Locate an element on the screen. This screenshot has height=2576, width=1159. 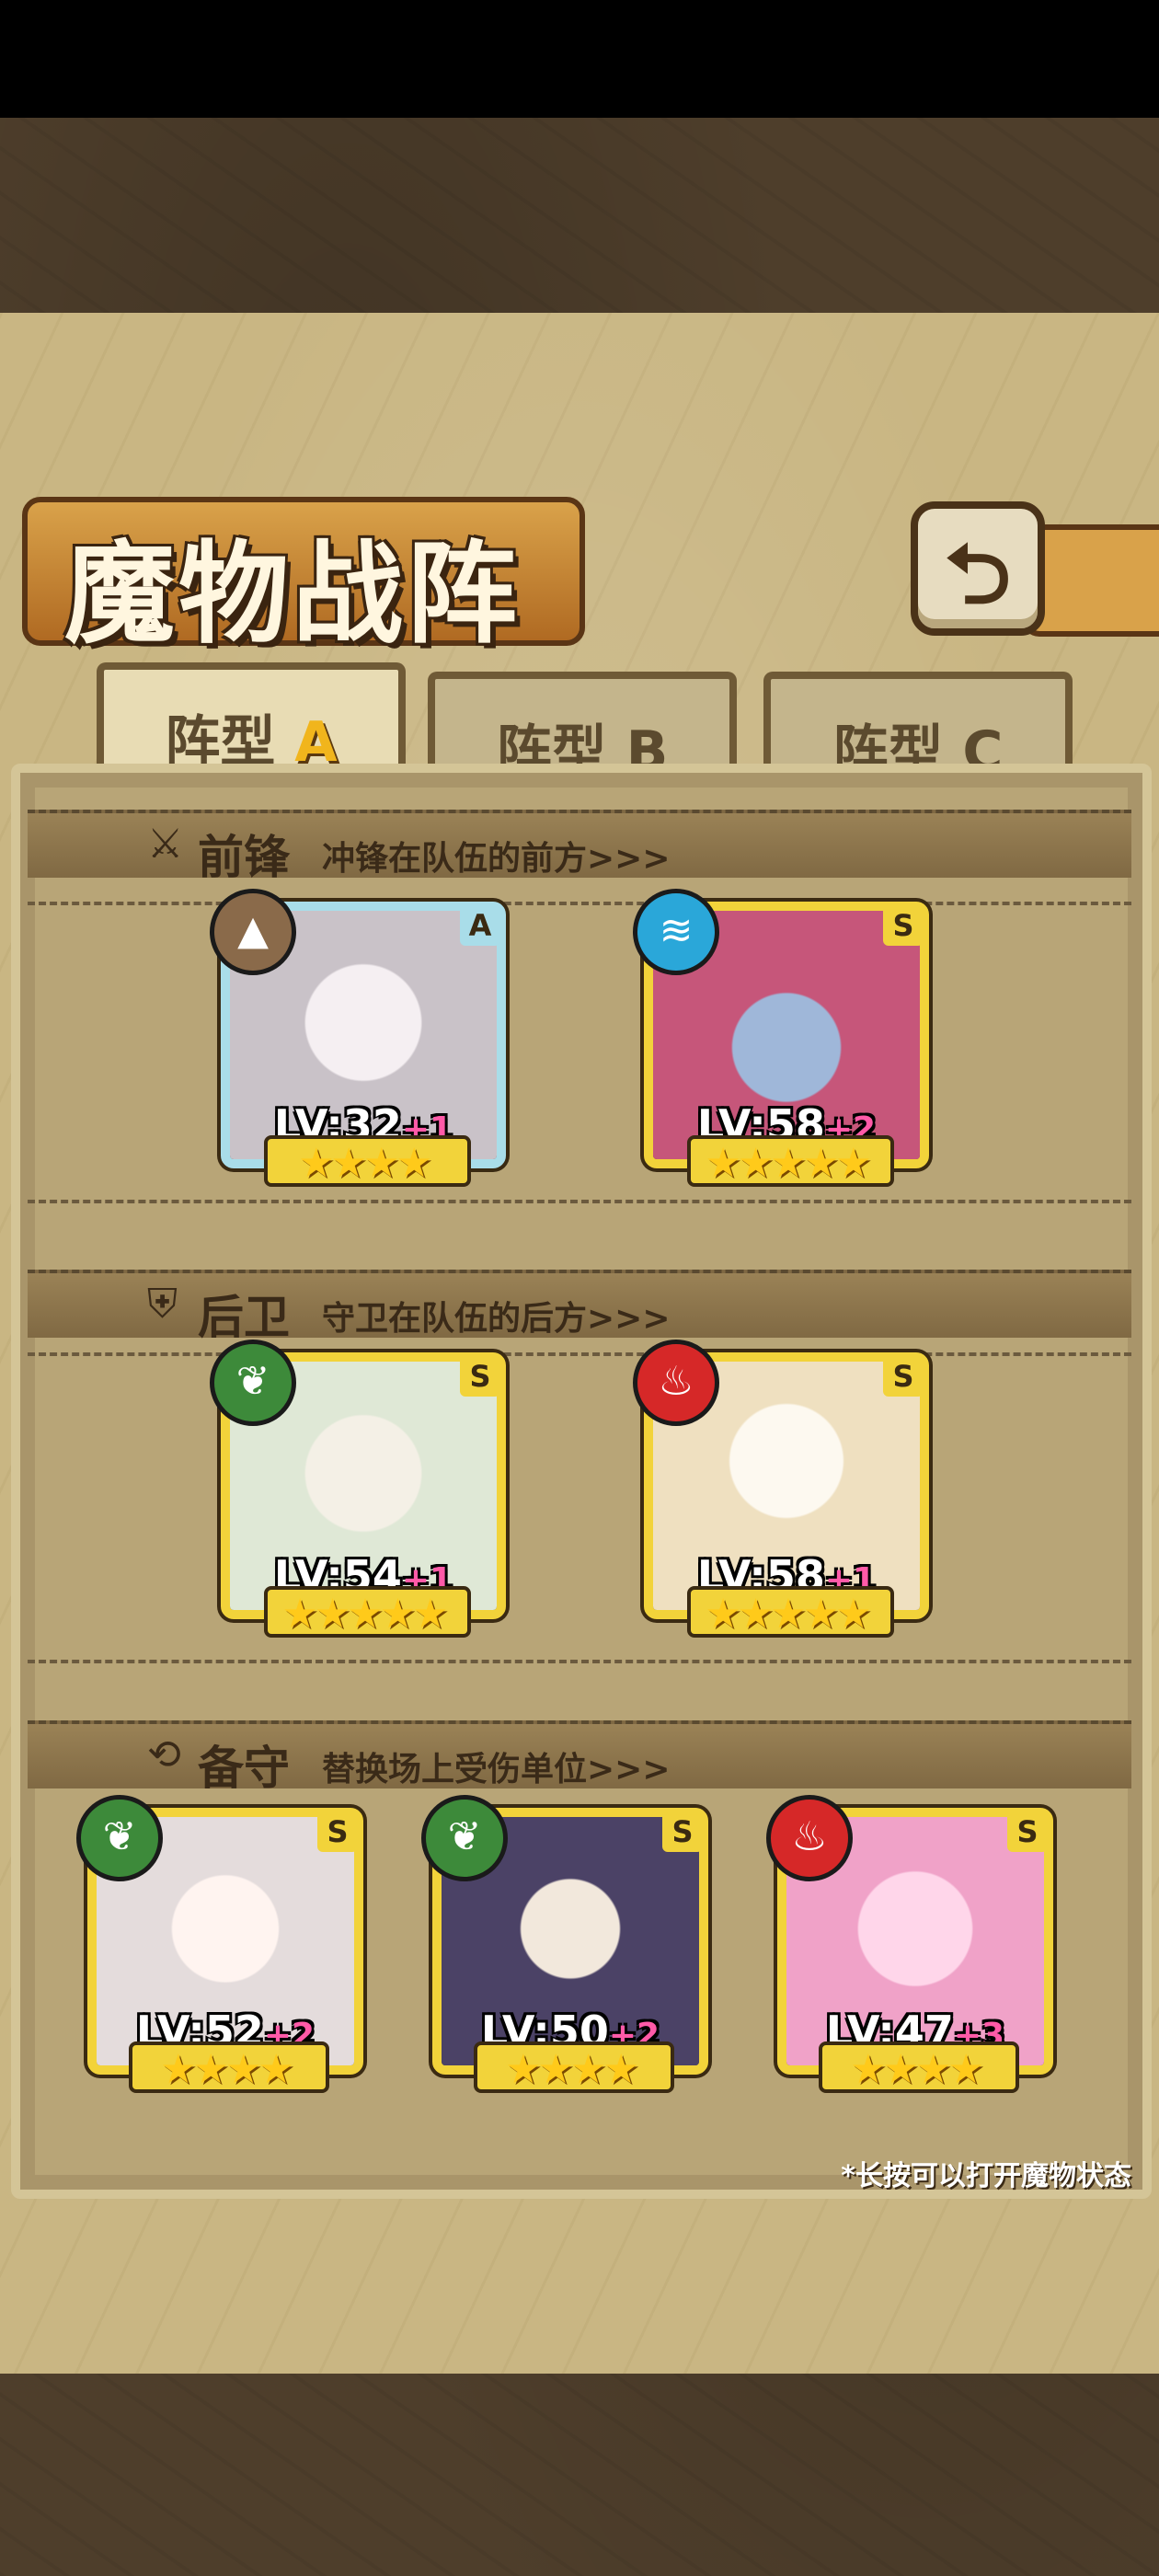
section-front-header: ⚔ 前锋 冲锋在队伍的前方>>> is located at coordinates (579, 847).